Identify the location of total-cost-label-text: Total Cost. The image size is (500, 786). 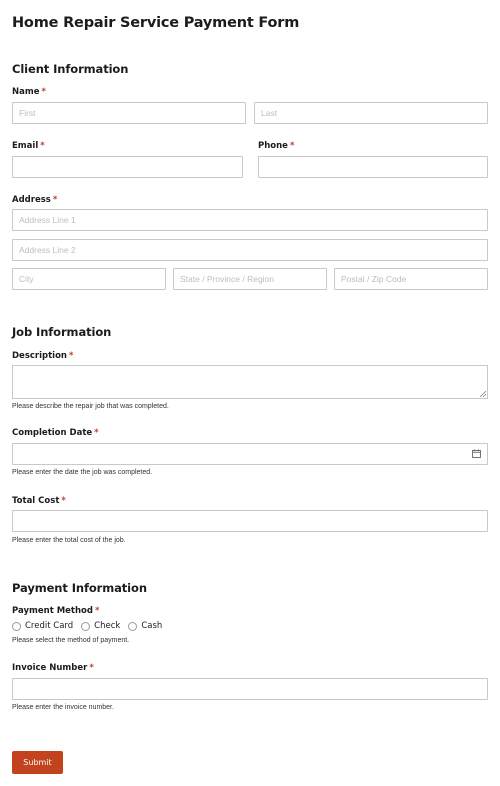
(36, 501).